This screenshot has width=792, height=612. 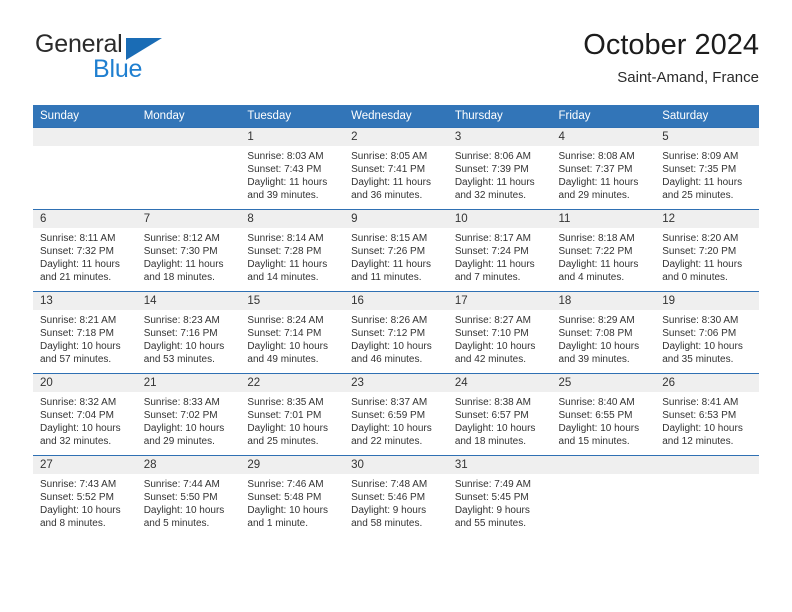 What do you see at coordinates (595, 416) in the screenshot?
I see `sunset-text: Sunset: 6:55 PM` at bounding box center [595, 416].